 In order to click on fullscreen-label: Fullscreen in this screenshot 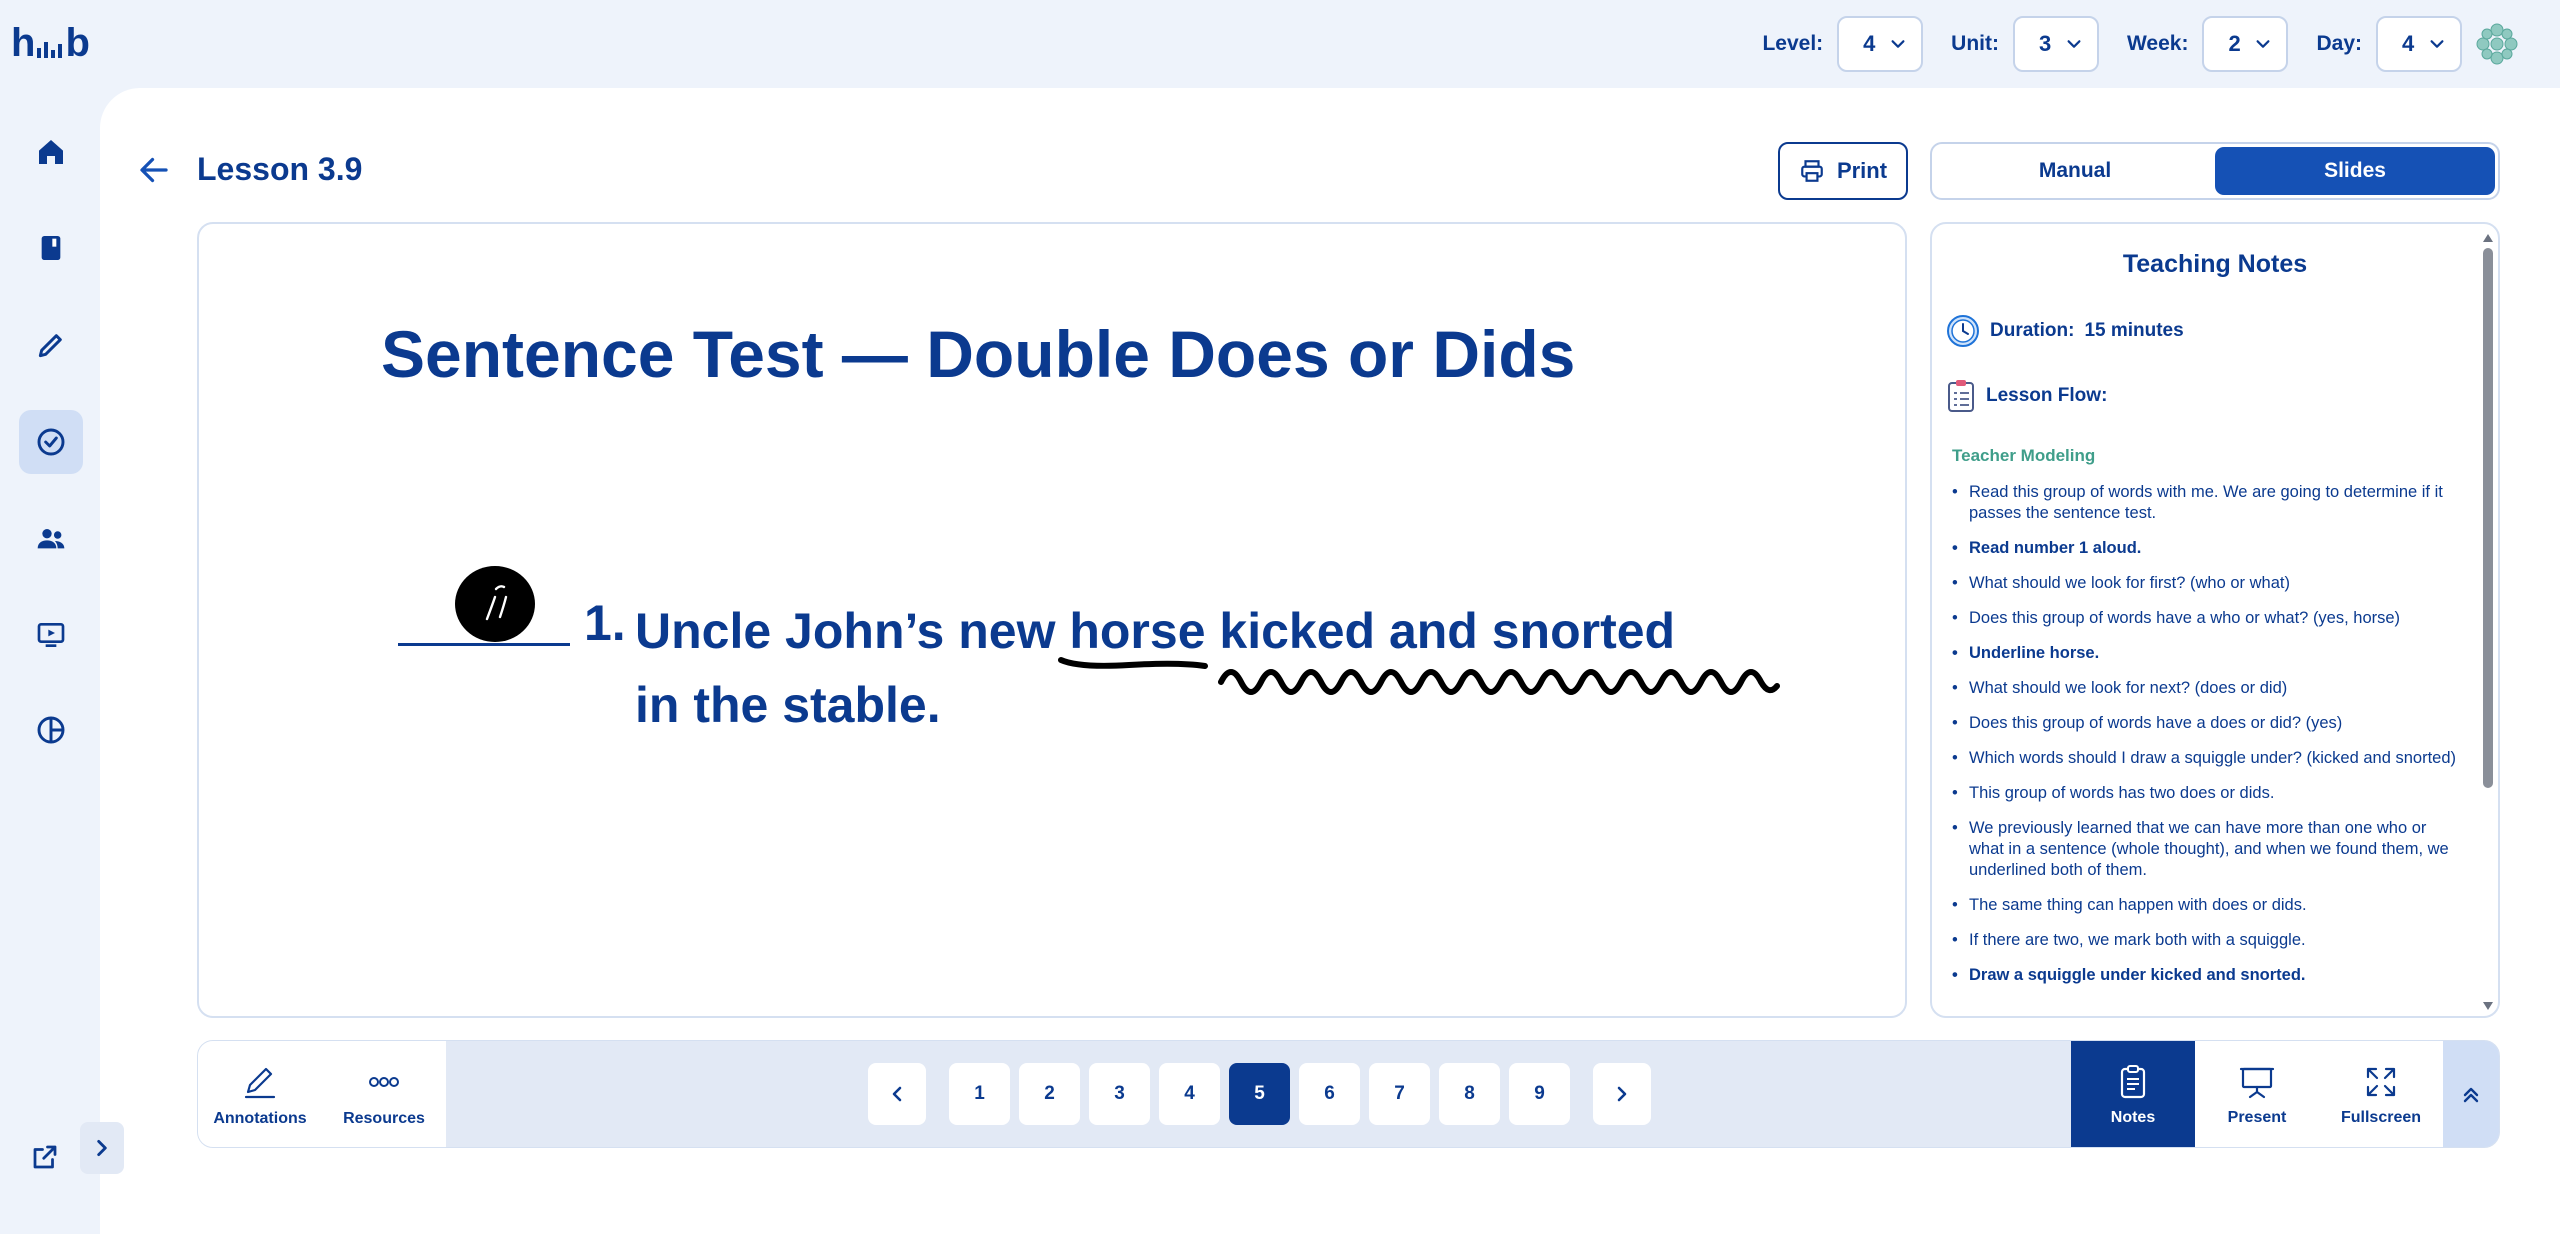, I will do `click(2381, 1117)`.